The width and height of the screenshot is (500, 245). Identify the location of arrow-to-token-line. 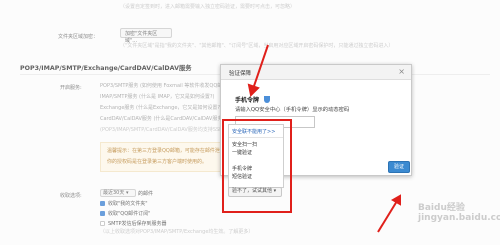
(260, 67).